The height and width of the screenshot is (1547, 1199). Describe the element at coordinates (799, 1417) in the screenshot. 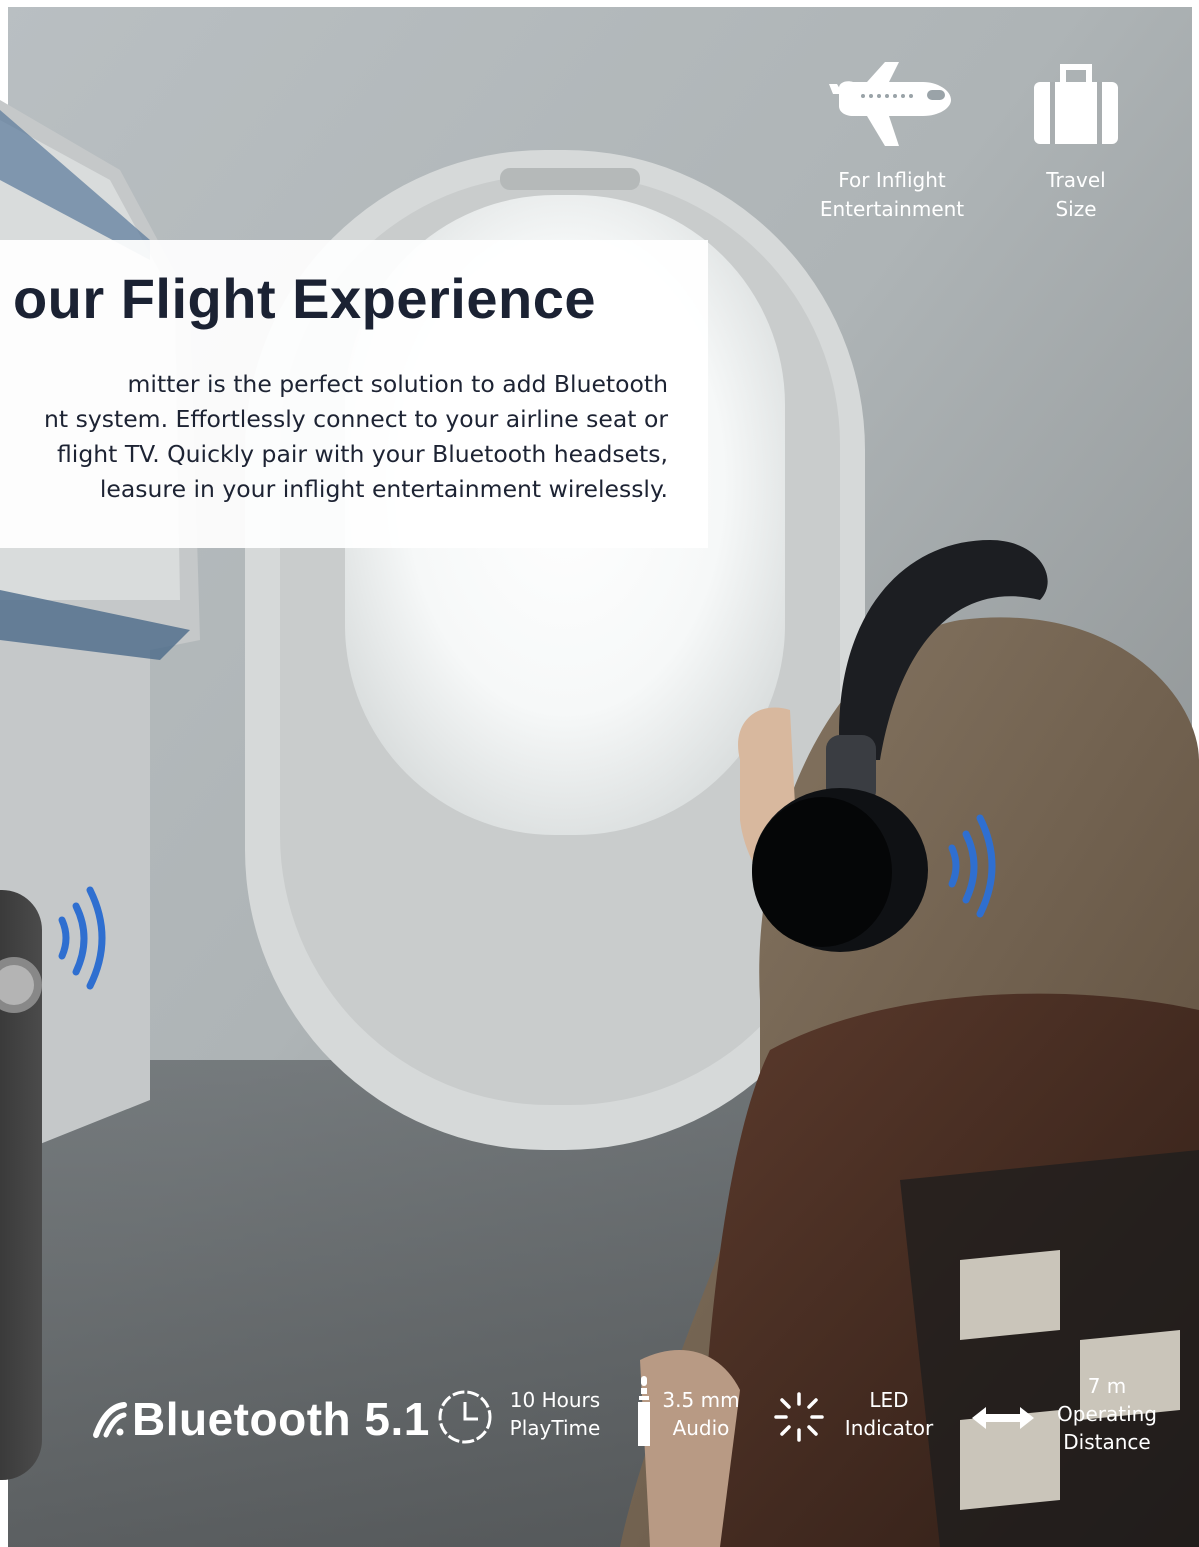

I see `led-indicator-icon` at that location.